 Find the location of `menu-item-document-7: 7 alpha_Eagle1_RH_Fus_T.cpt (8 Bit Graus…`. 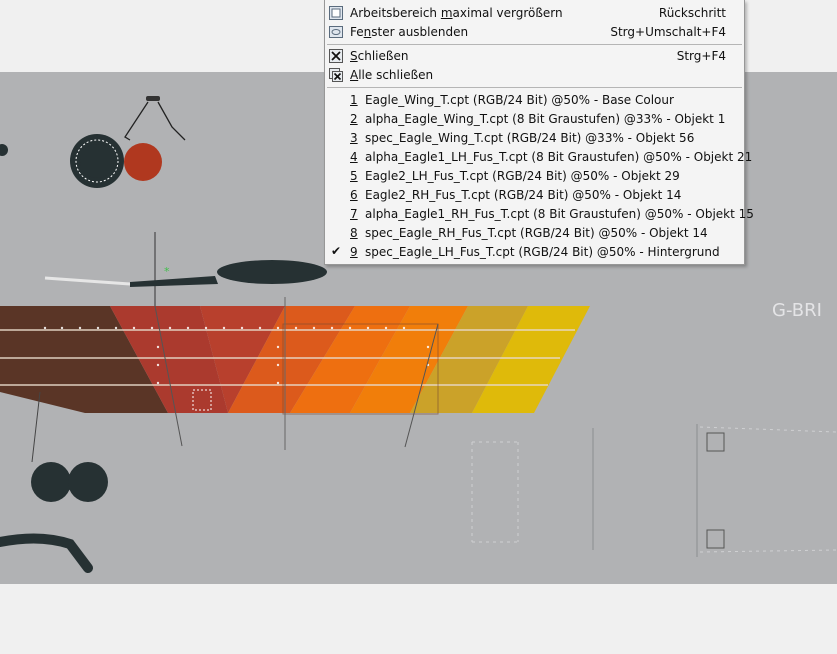

menu-item-document-7: 7 alpha_Eagle1_RH_Fus_T.cpt (8 Bit Graus… is located at coordinates (539, 214).